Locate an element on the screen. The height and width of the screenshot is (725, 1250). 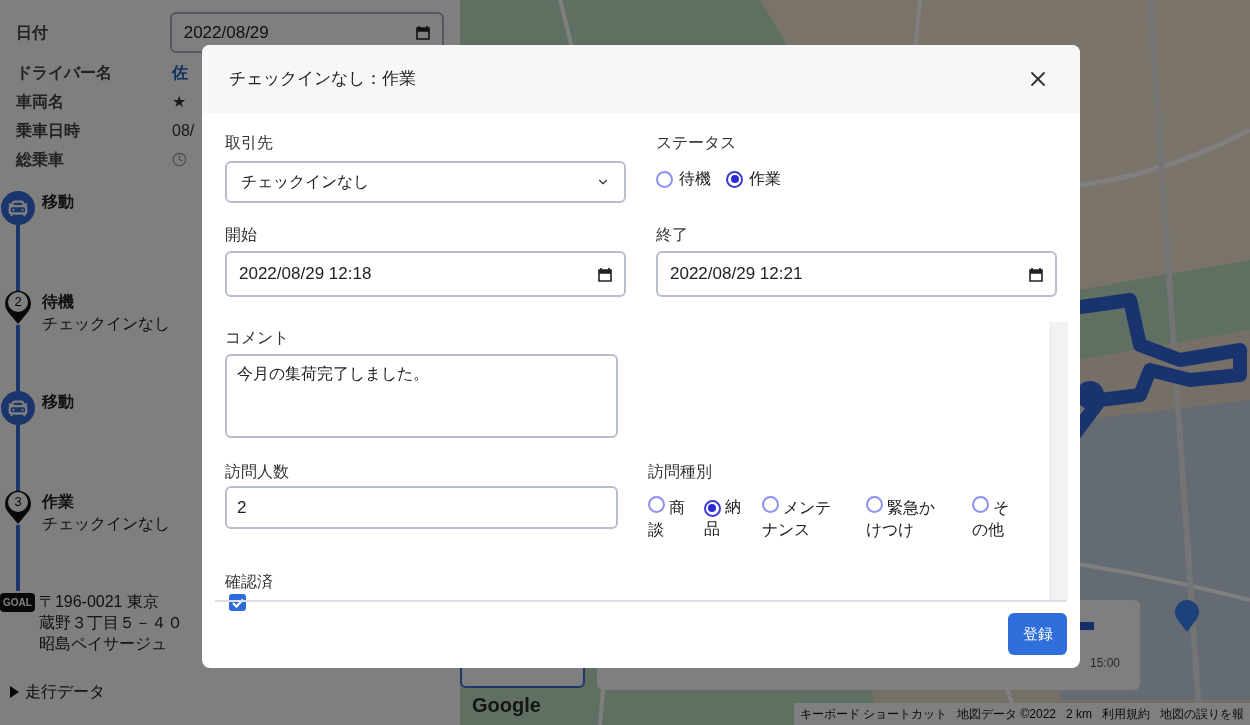
visit-type-option: 納品 is located at coordinates (726, 518).